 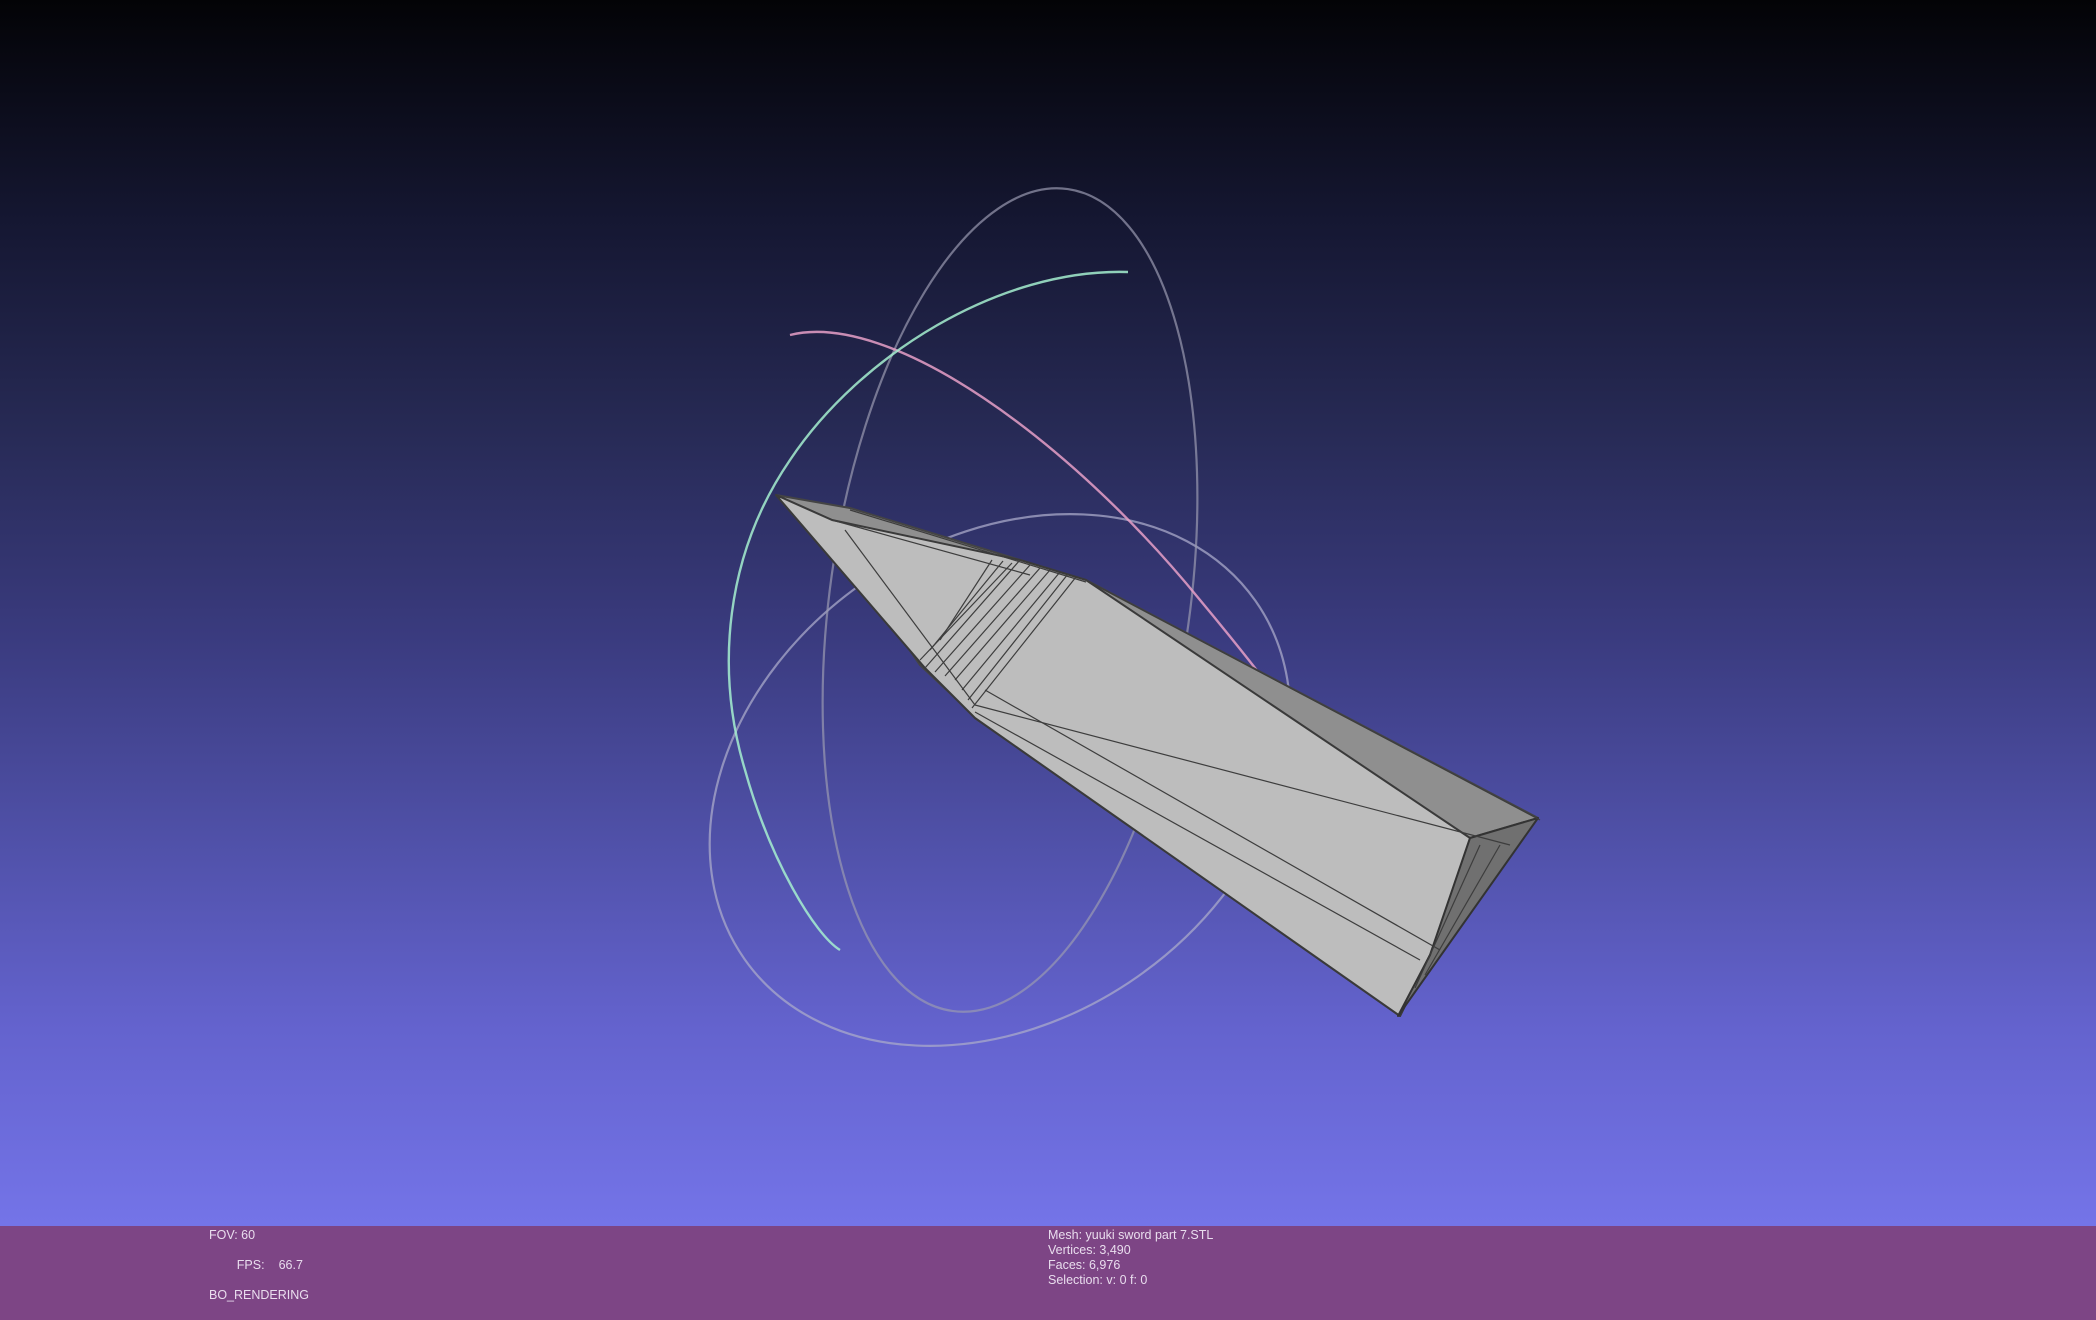 I want to click on mesh-model, so click(x=1158, y=755).